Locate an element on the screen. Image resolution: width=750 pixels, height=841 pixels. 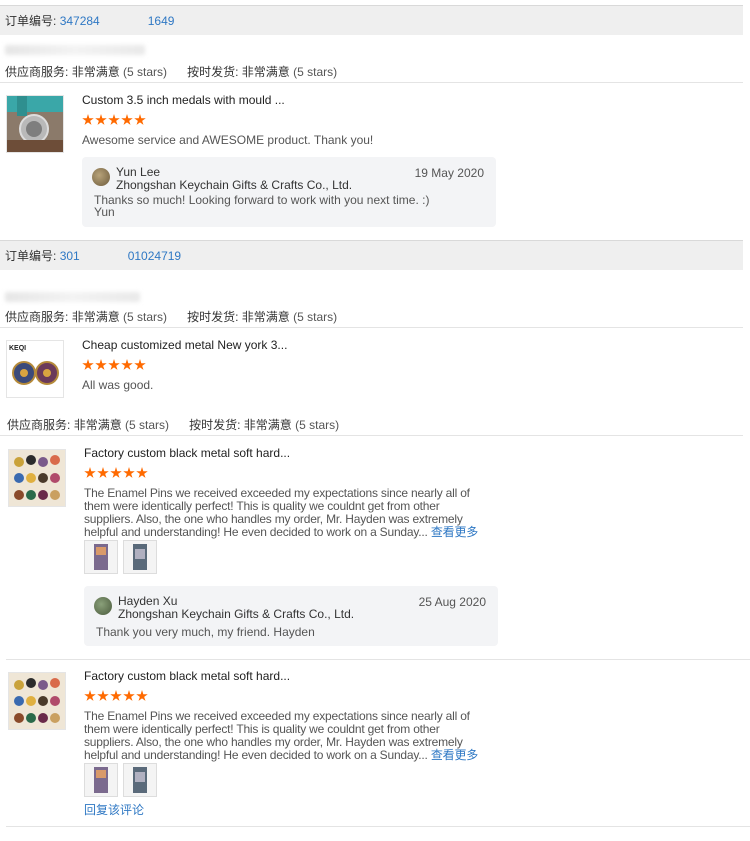
order-number-link: 301 01024719 is located at coordinates (120, 256).